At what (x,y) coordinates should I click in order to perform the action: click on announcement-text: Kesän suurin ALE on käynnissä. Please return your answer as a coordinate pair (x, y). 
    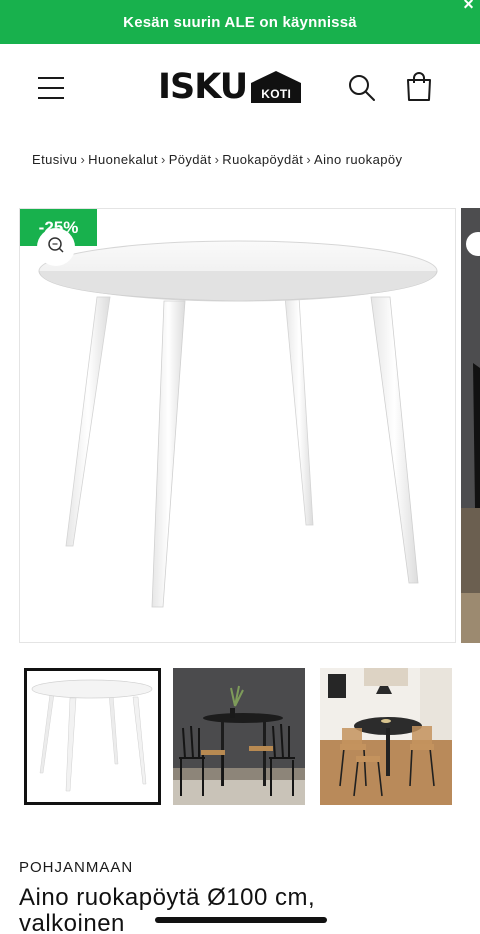
    Looking at the image, I should click on (240, 22).